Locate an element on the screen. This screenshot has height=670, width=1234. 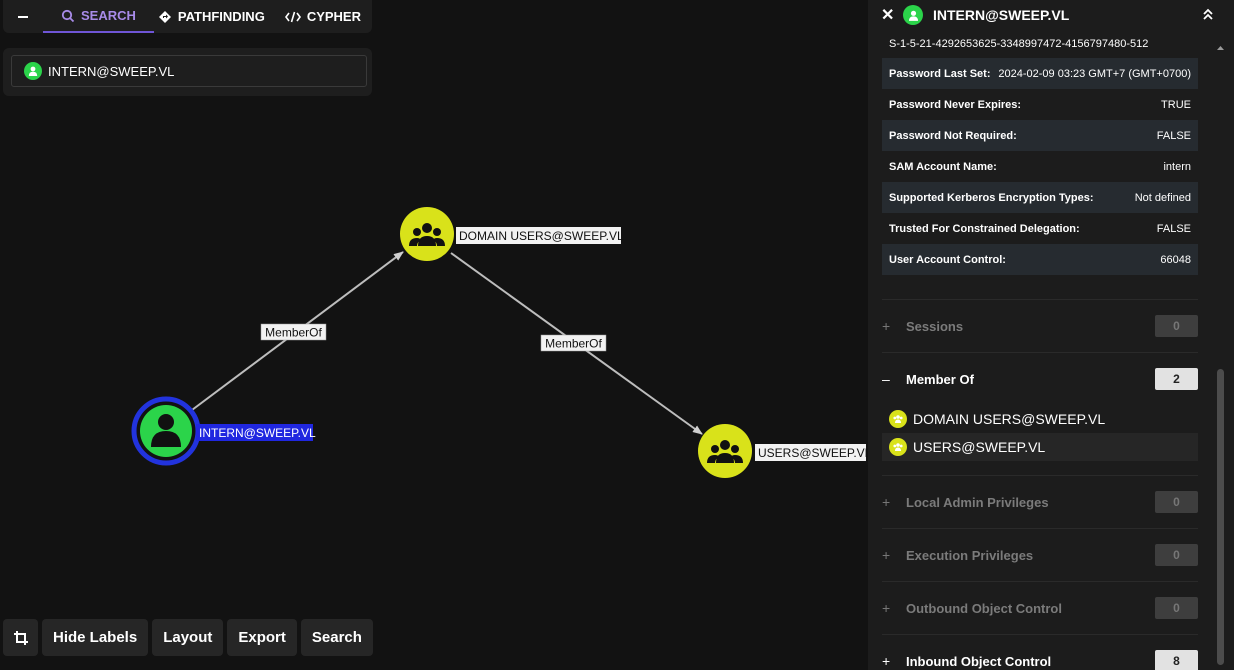
minus-icon is located at coordinates (23, 16).